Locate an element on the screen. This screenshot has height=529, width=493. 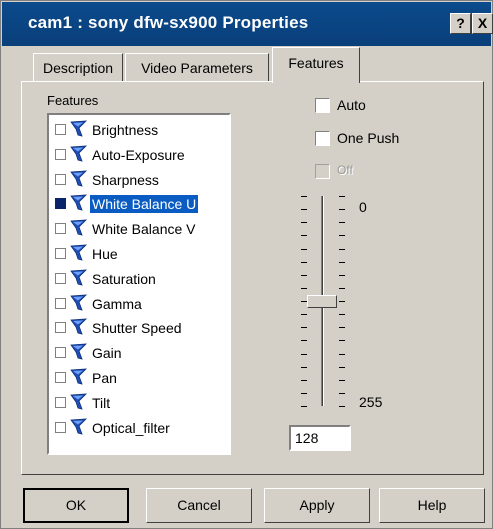
feature-item: Tilt is located at coordinates (141, 403).